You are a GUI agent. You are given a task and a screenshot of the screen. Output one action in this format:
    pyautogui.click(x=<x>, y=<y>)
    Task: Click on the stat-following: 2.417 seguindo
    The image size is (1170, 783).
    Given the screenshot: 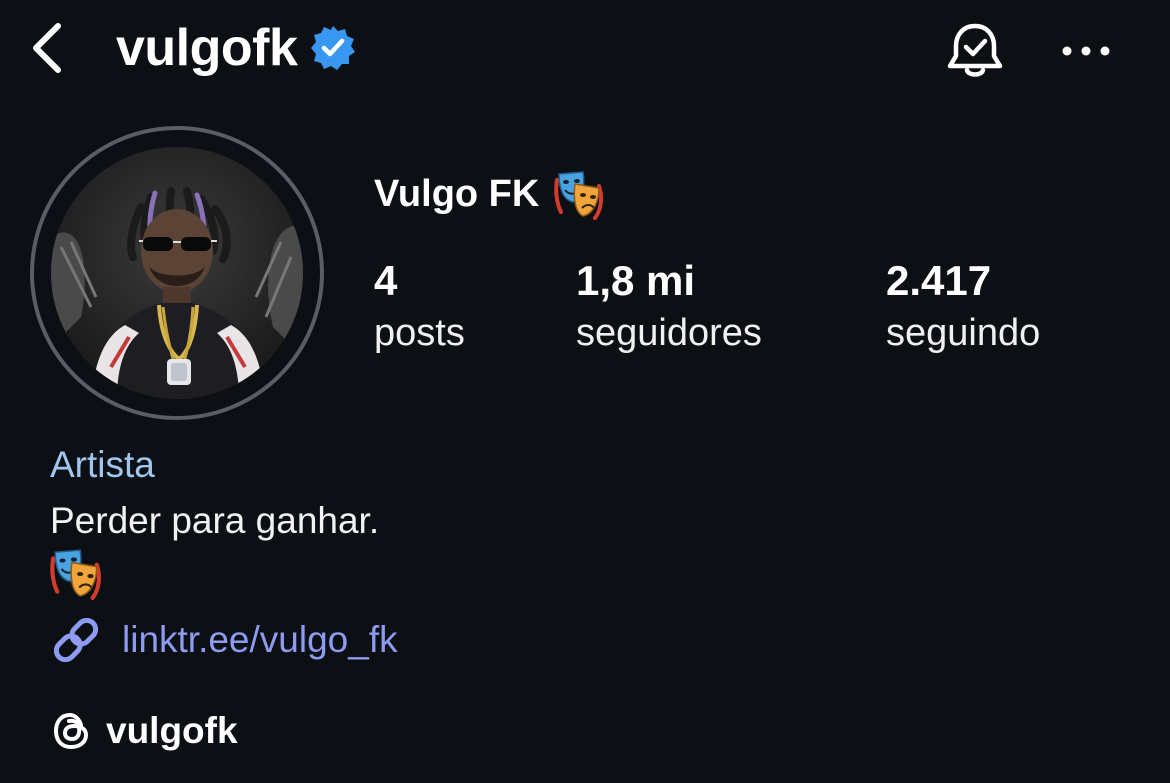 What is the action you would take?
    pyautogui.click(x=963, y=306)
    